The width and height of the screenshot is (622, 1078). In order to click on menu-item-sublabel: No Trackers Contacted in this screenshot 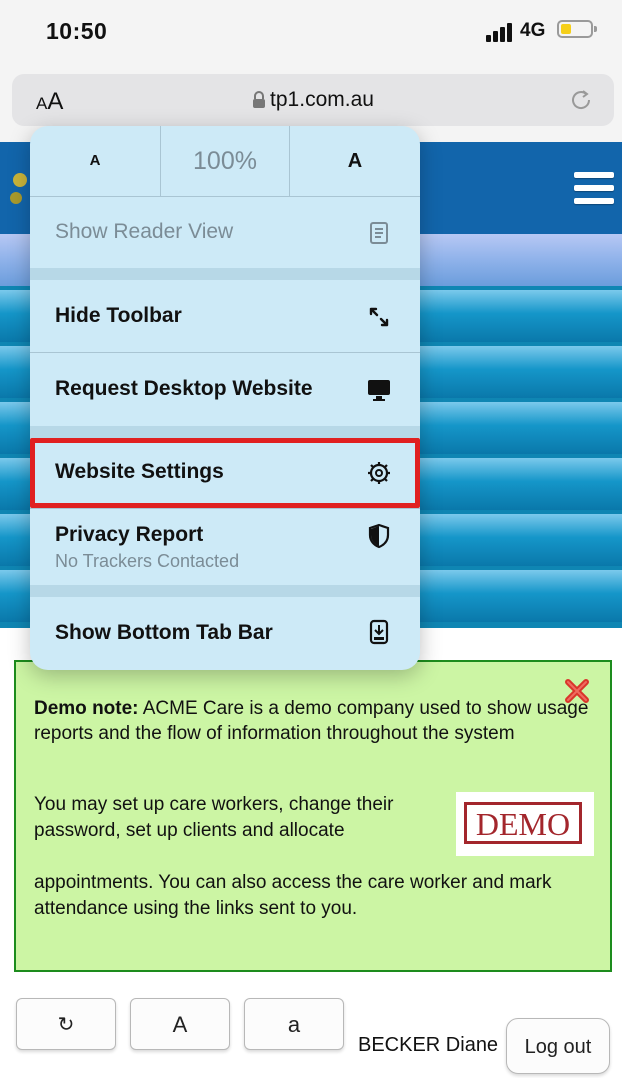, I will do `click(147, 561)`.